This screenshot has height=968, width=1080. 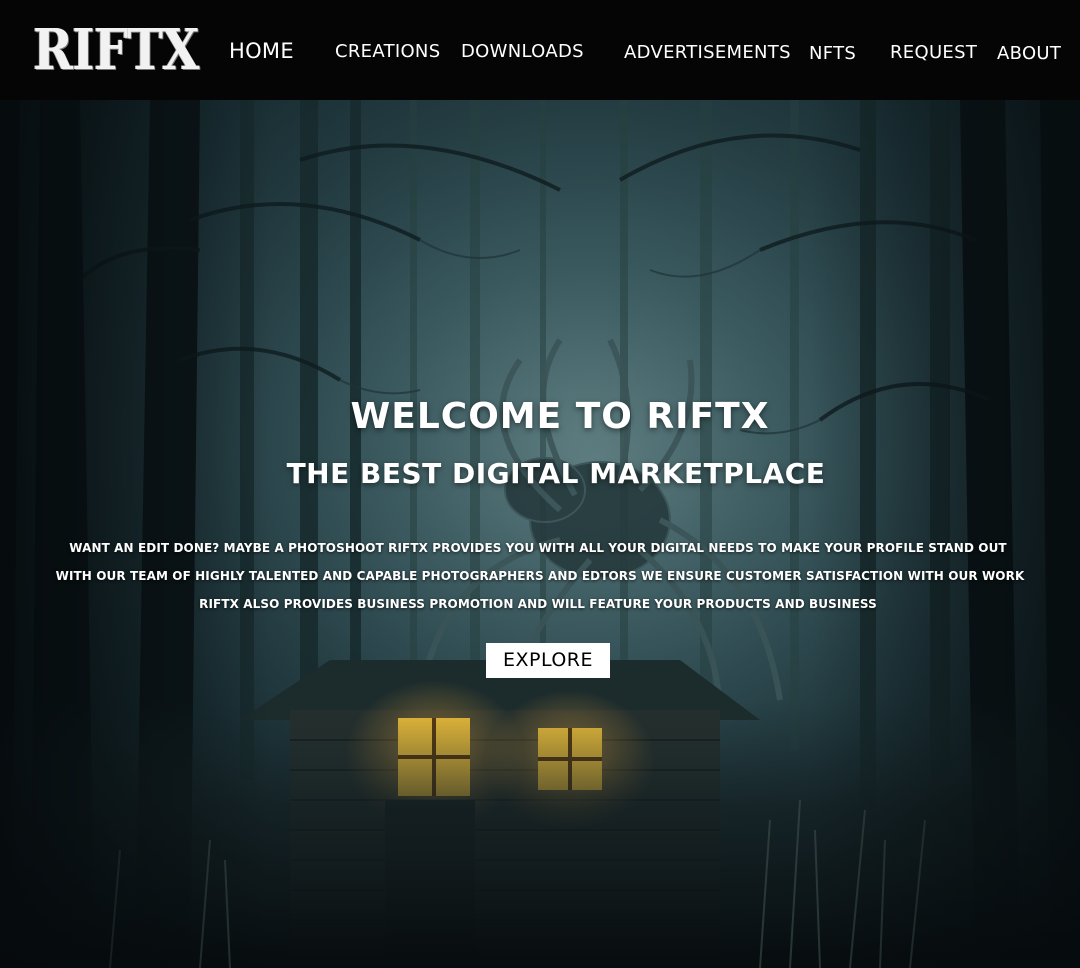 What do you see at coordinates (556, 473) in the screenshot?
I see `hero-subtitle: THE BEST DIGITAL MARKETPLACE` at bounding box center [556, 473].